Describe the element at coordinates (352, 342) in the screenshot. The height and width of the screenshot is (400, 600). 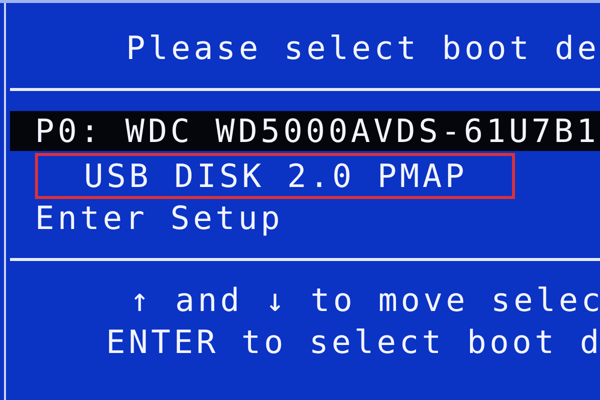
I see `help-text: ENTER to select boot d` at that location.